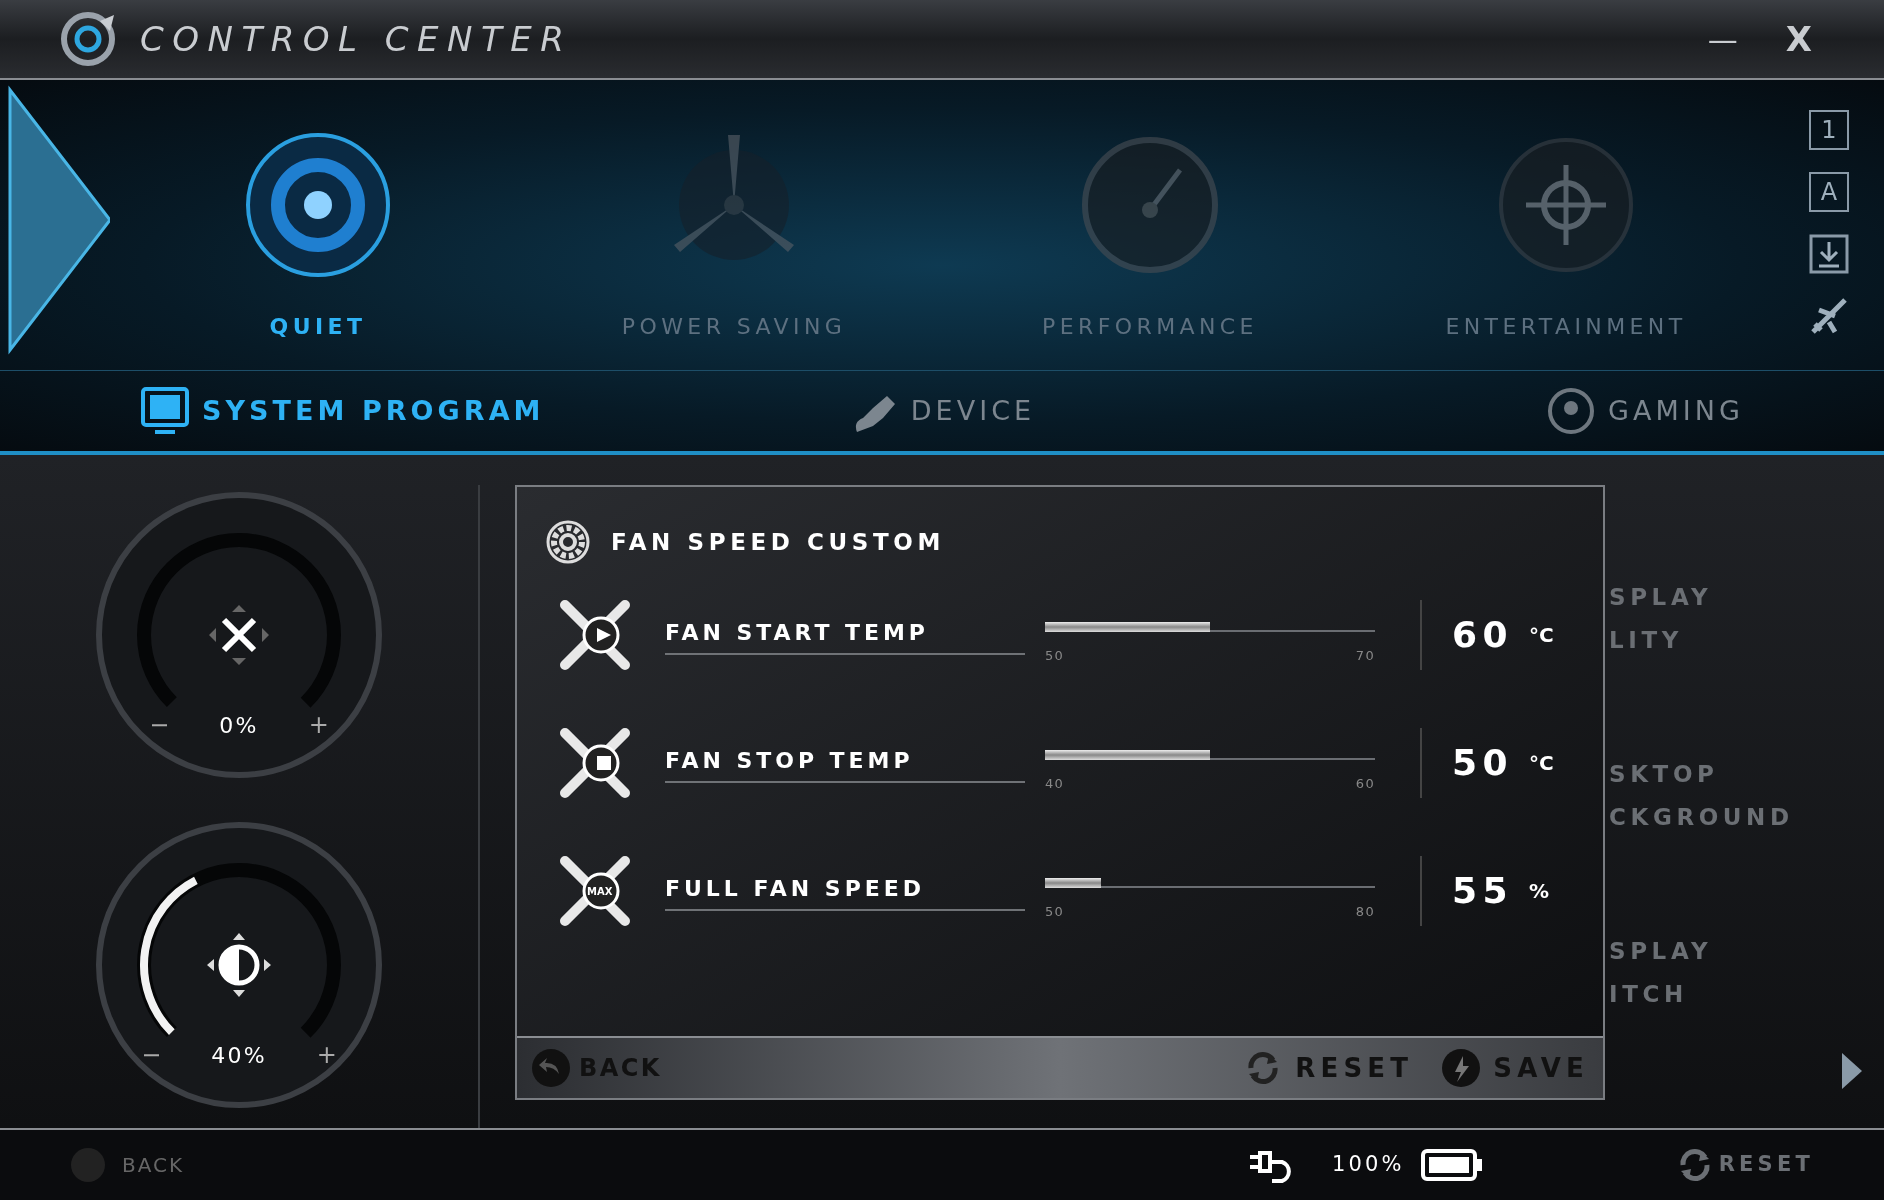  Describe the element at coordinates (778, 542) in the screenshot. I see `dialog-title: FAN SPEED CUSTOM` at that location.